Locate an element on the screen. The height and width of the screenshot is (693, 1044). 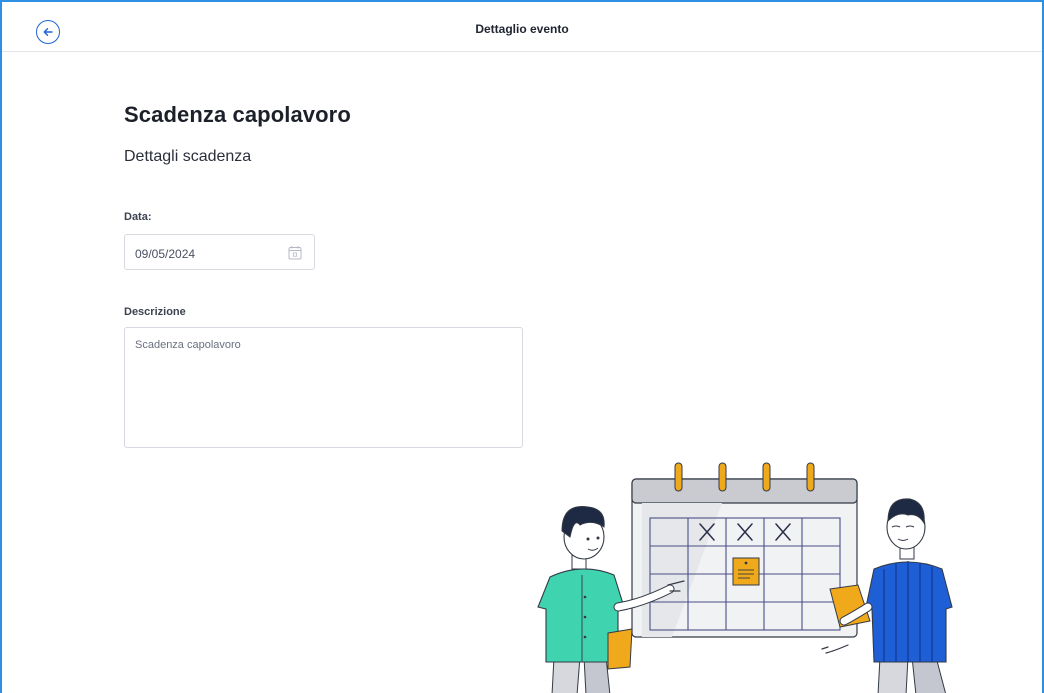
date-value: 09/05/2024 is located at coordinates (165, 254).